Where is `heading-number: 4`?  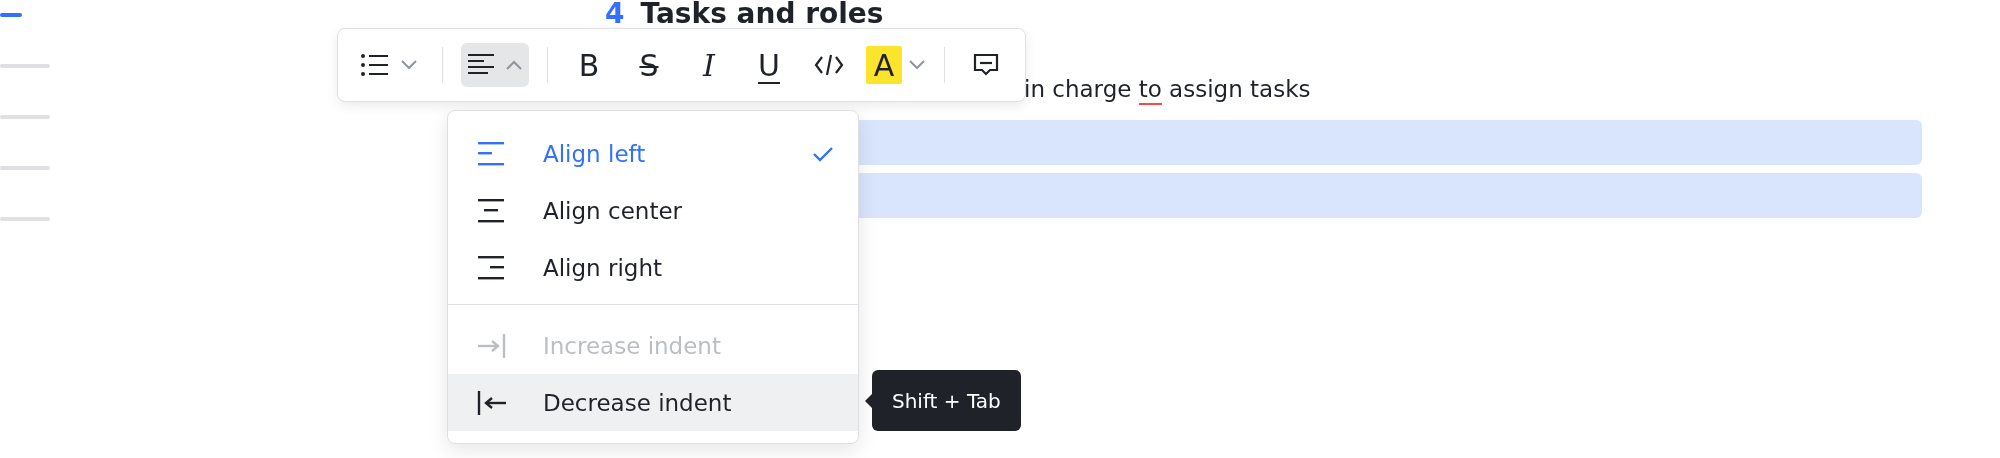
heading-number: 4 is located at coordinates (615, 14).